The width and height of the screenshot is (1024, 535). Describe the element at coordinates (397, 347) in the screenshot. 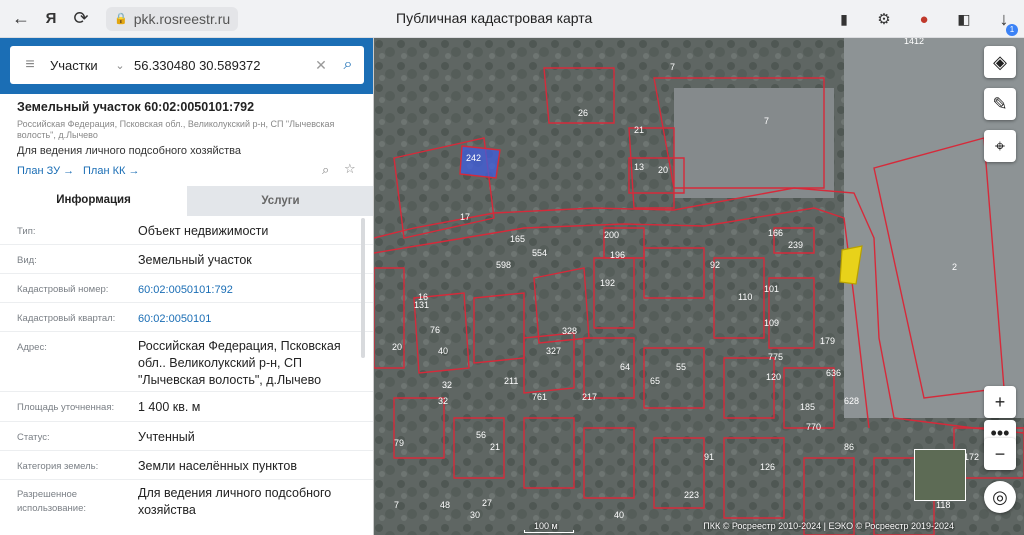

I see `svg-text: 20` at that location.